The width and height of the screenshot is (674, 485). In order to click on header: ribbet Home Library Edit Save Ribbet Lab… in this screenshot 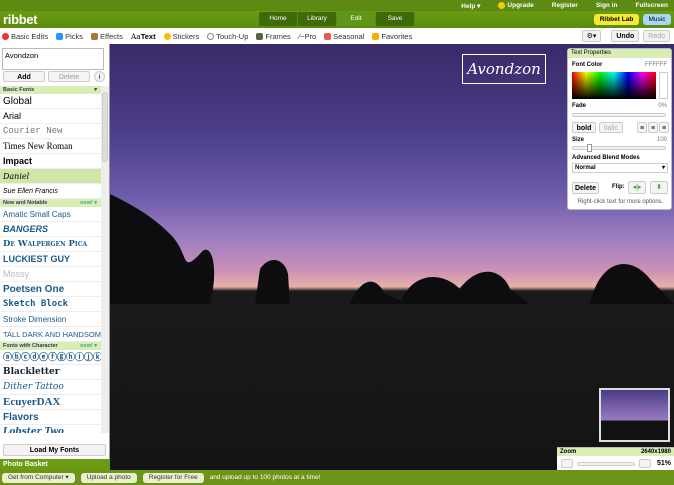, I will do `click(337, 19)`.